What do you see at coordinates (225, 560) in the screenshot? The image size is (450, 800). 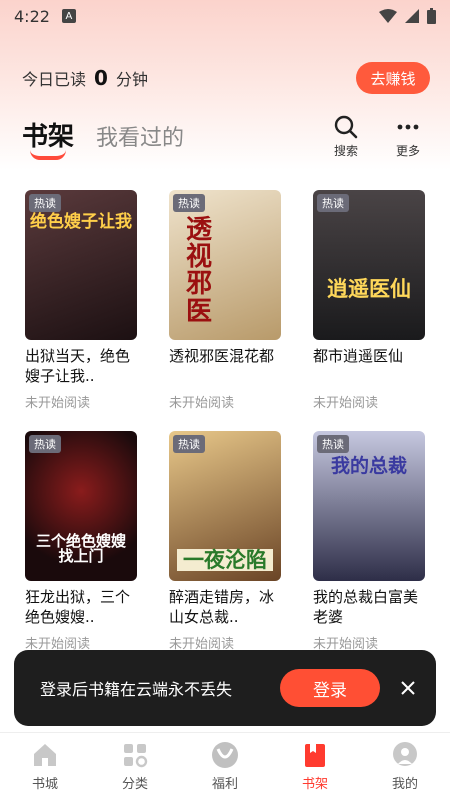 I see `cover-title-art: 一夜沦陷` at bounding box center [225, 560].